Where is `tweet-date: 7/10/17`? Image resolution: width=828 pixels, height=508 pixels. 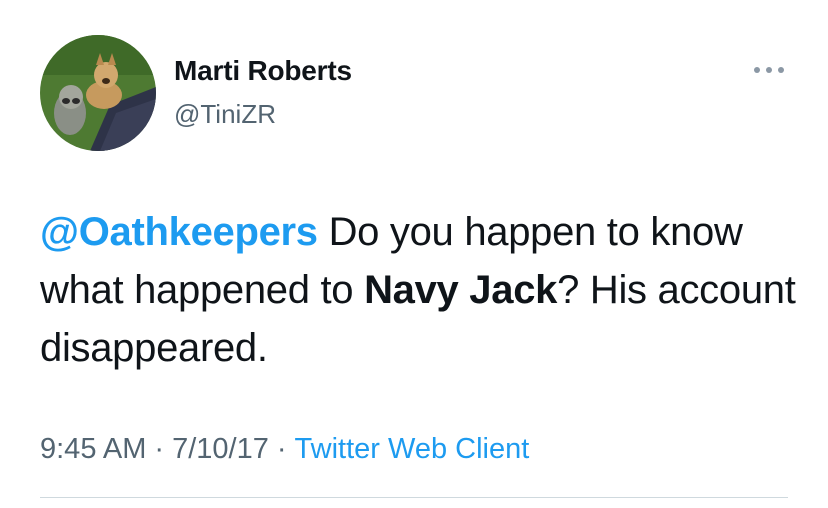 tweet-date: 7/10/17 is located at coordinates (220, 449).